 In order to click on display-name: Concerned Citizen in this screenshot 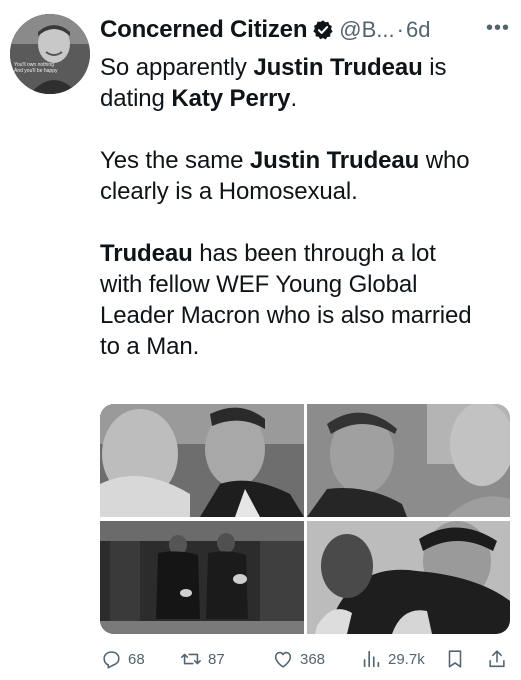, I will do `click(203, 30)`.